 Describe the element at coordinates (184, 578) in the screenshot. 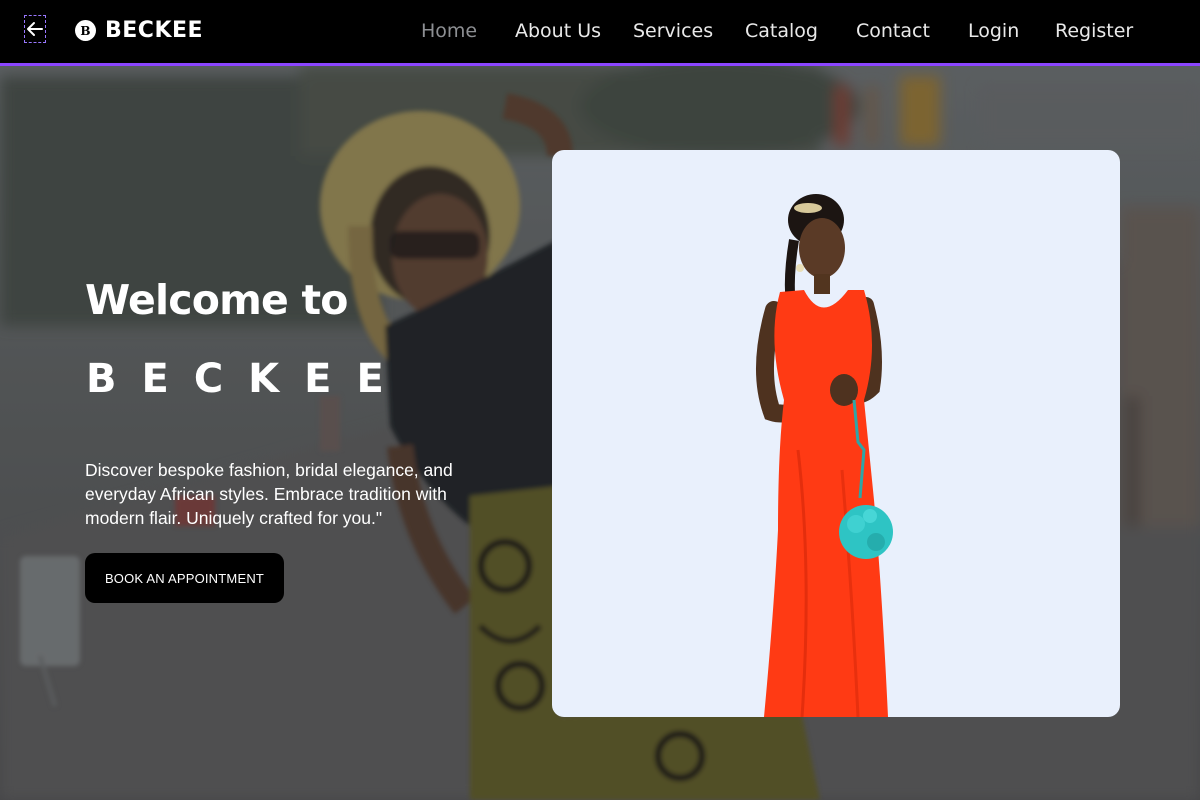

I see `book-appointment-button: BOOK AN APPOINTMENT` at that location.